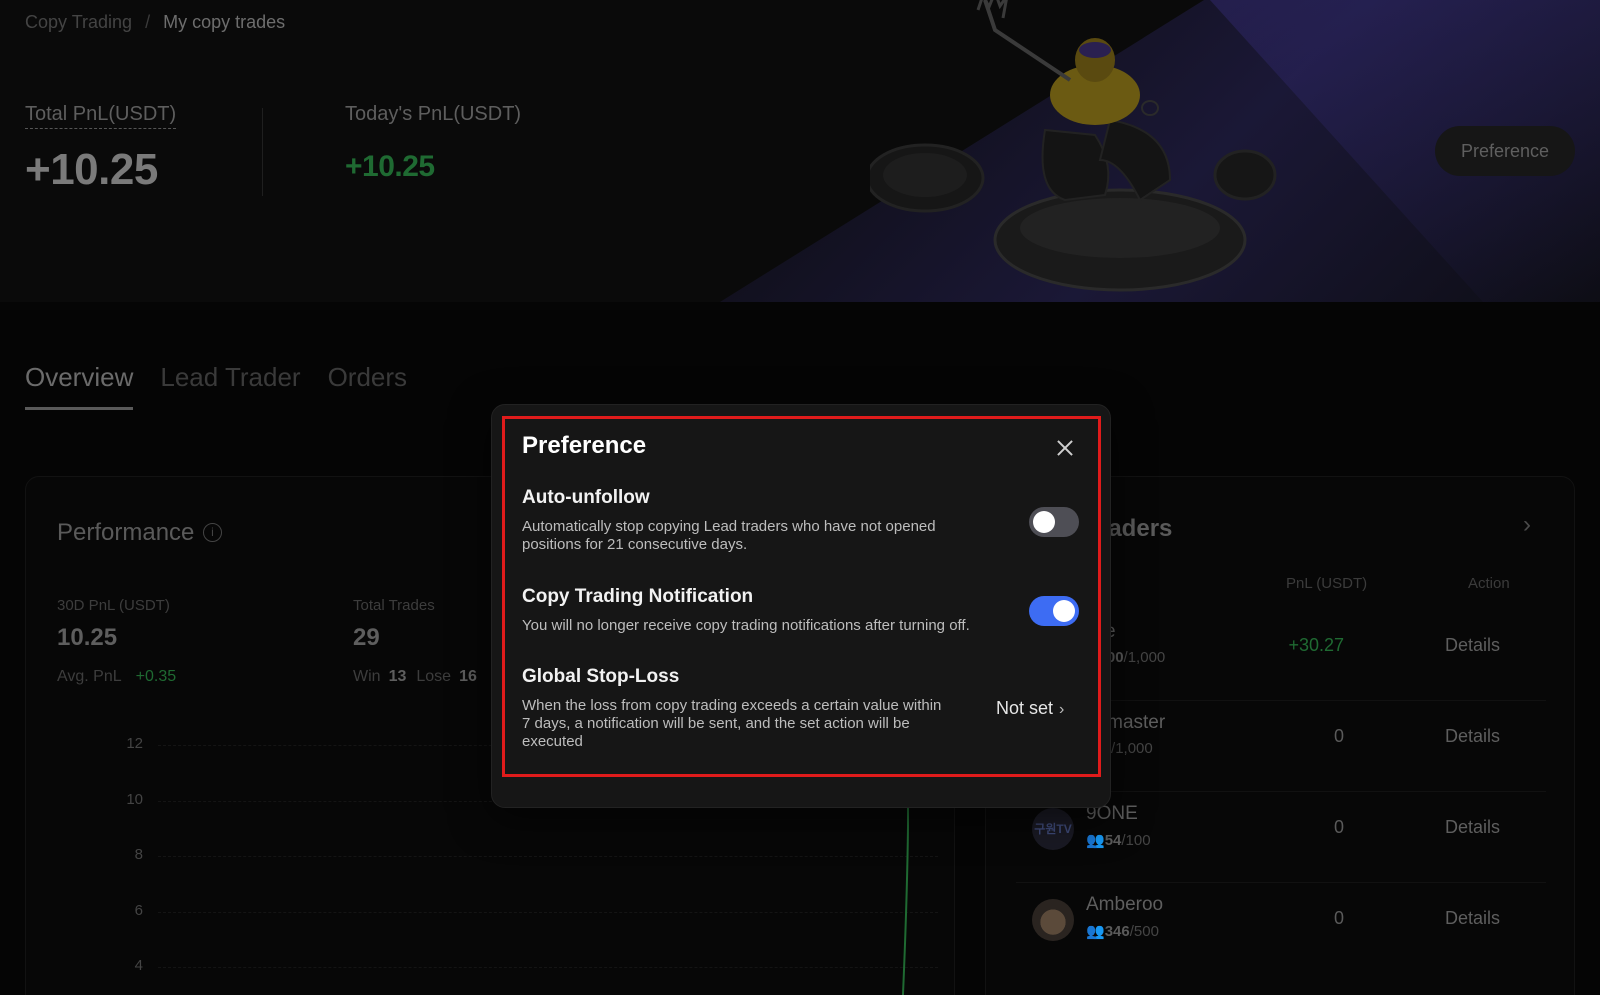 The image size is (1600, 995). Describe the element at coordinates (79, 386) in the screenshot. I see `tab-overview: Overview` at that location.